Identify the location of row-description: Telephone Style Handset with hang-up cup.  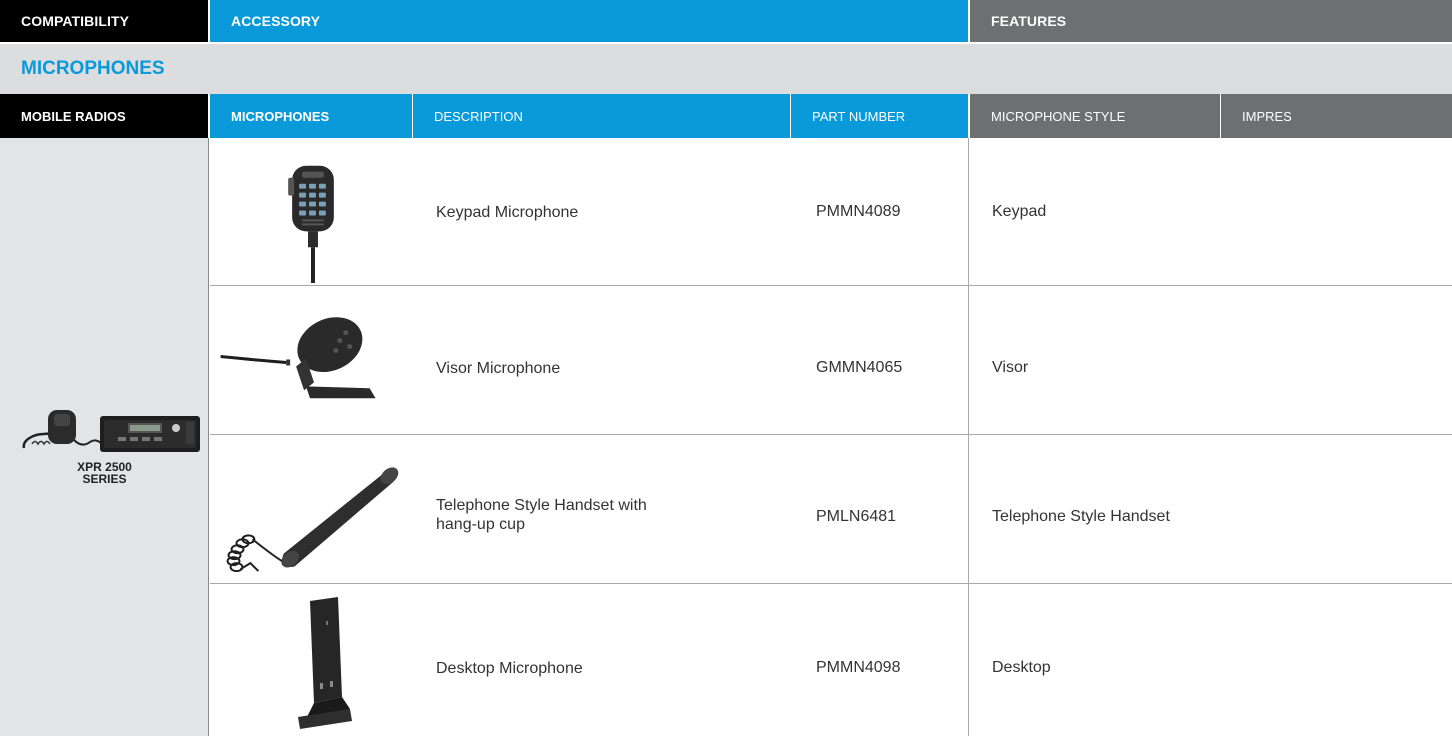
(541, 515).